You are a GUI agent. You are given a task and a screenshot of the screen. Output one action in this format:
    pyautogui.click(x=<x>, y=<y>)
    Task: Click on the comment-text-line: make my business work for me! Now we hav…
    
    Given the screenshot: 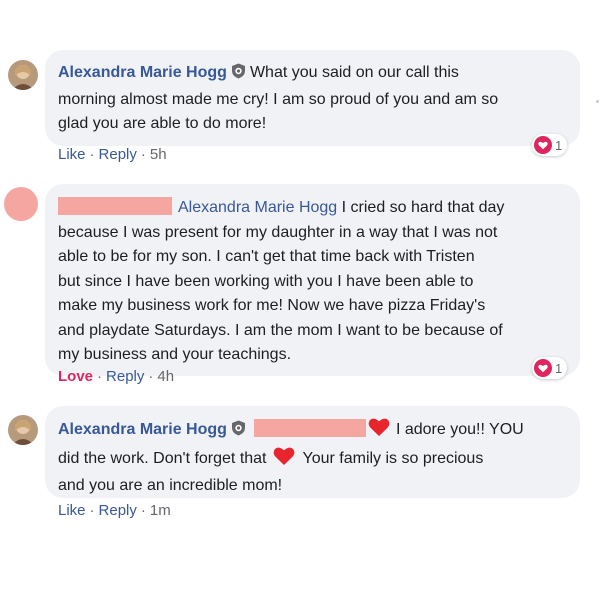 What is the action you would take?
    pyautogui.click(x=272, y=305)
    